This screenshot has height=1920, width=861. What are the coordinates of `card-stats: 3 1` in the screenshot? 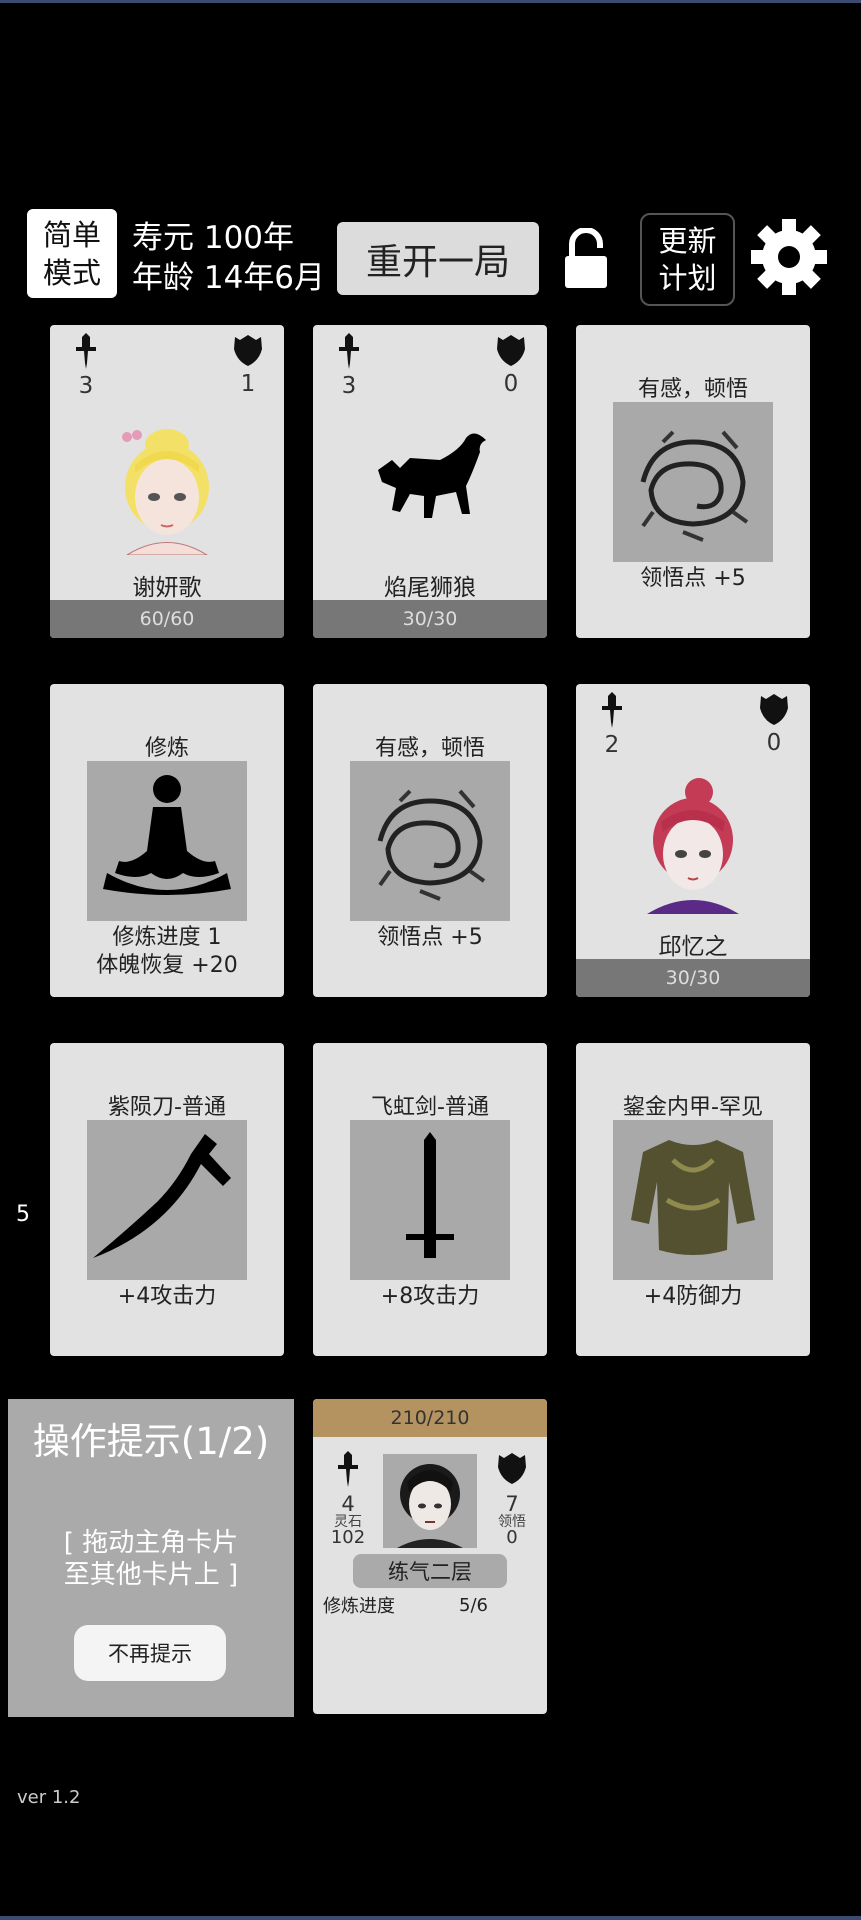 It's located at (167, 368).